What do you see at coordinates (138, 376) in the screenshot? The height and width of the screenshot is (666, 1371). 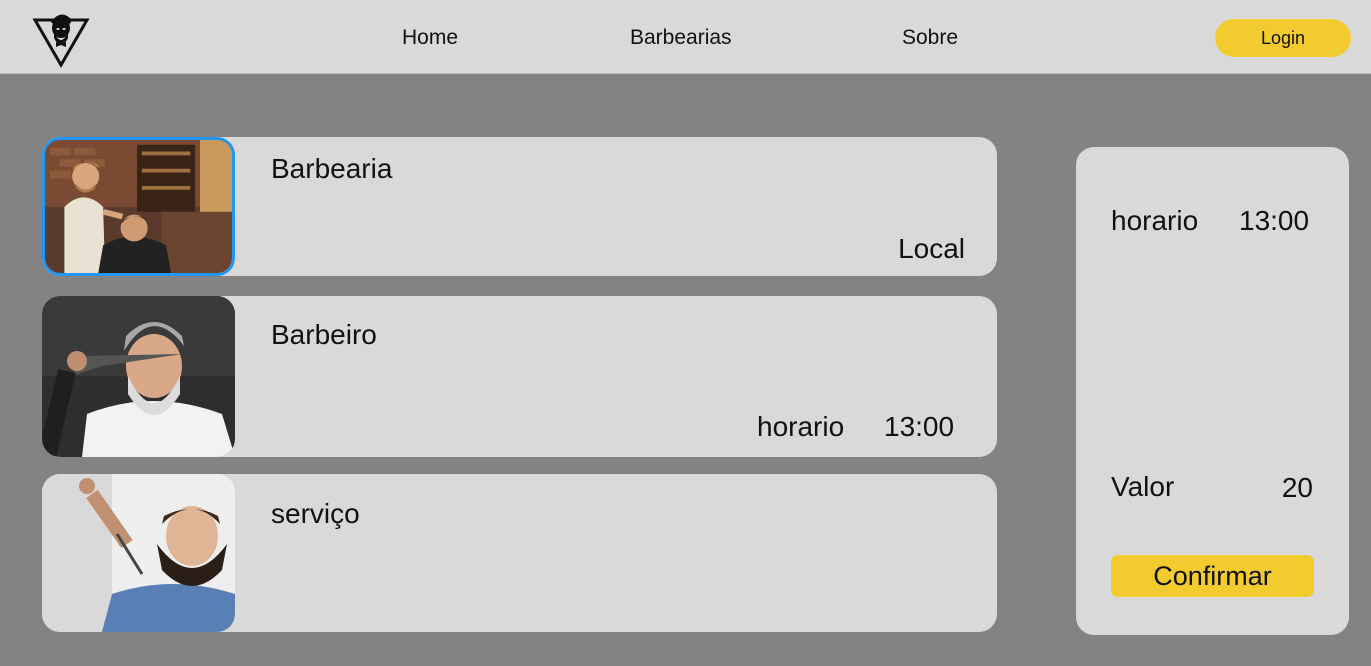 I see `barber-photo` at bounding box center [138, 376].